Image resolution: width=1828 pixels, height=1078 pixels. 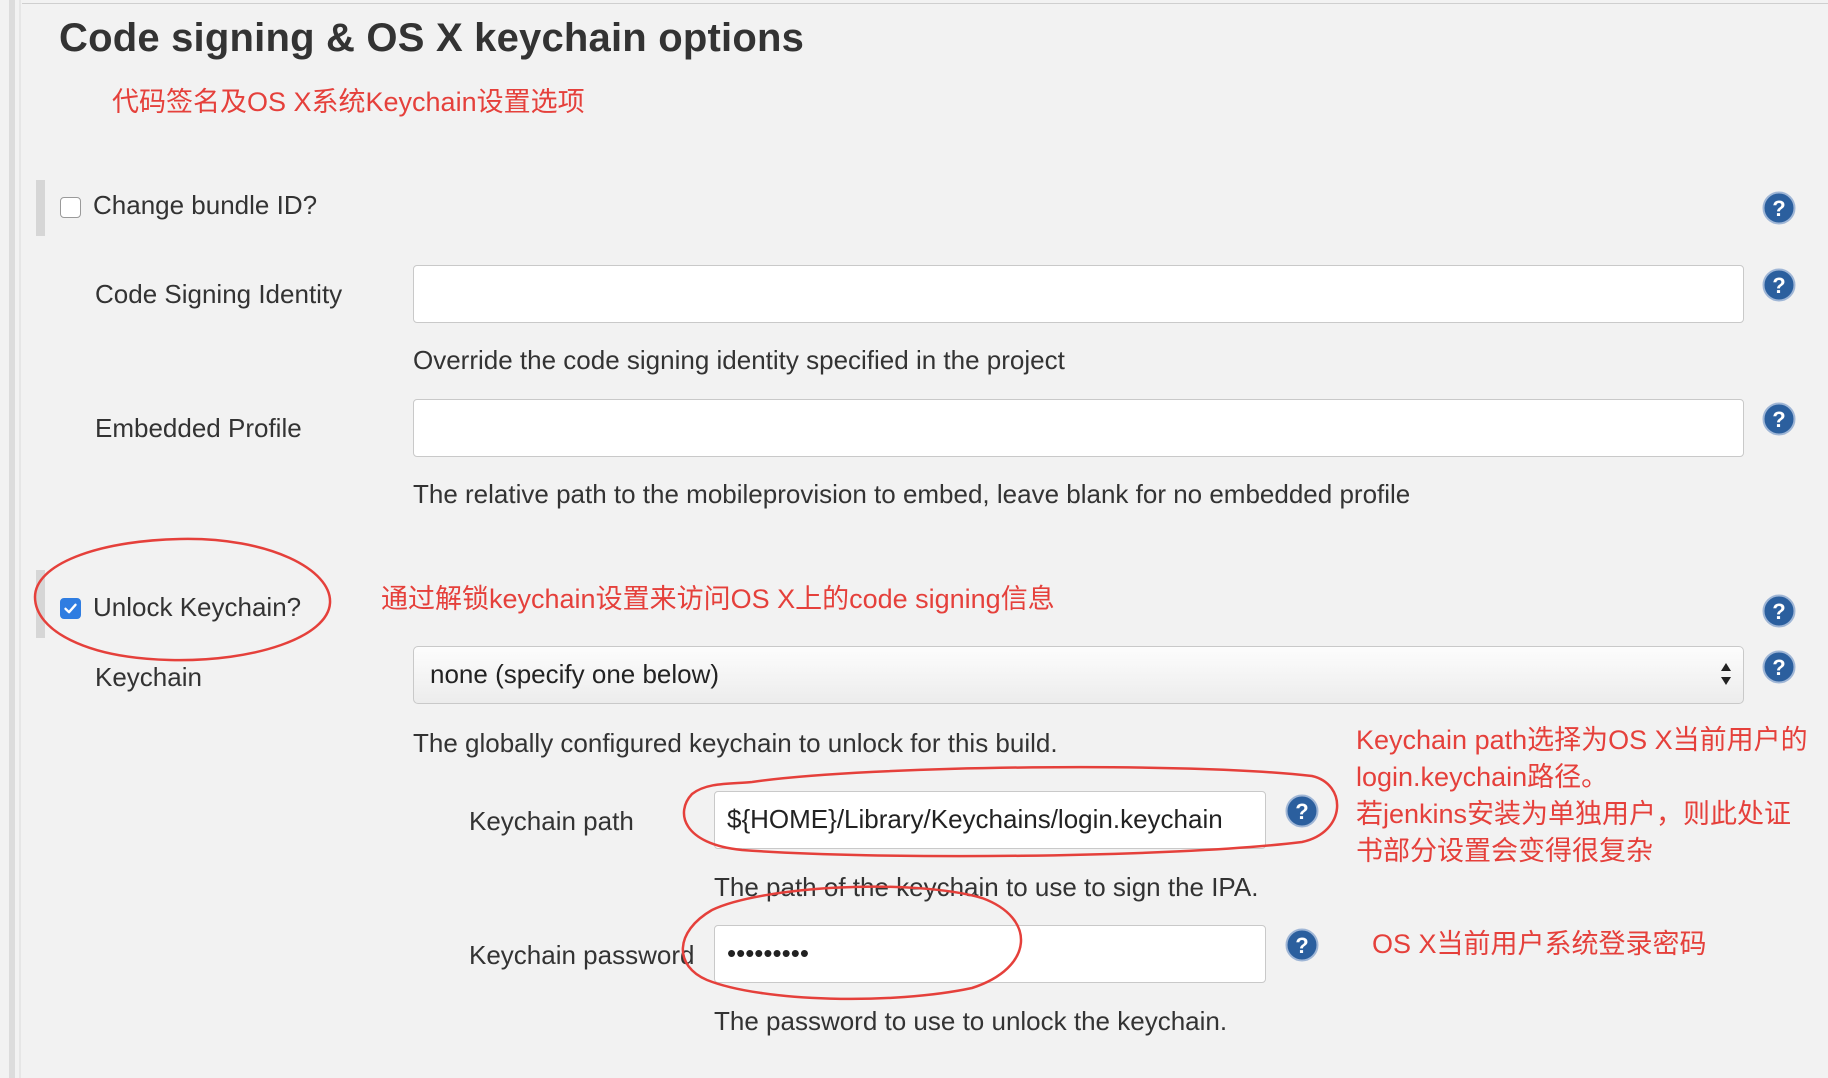 I want to click on keychain-path-annotation-line: Keychain path选择为OS X当前用户的, so click(x=1582, y=740).